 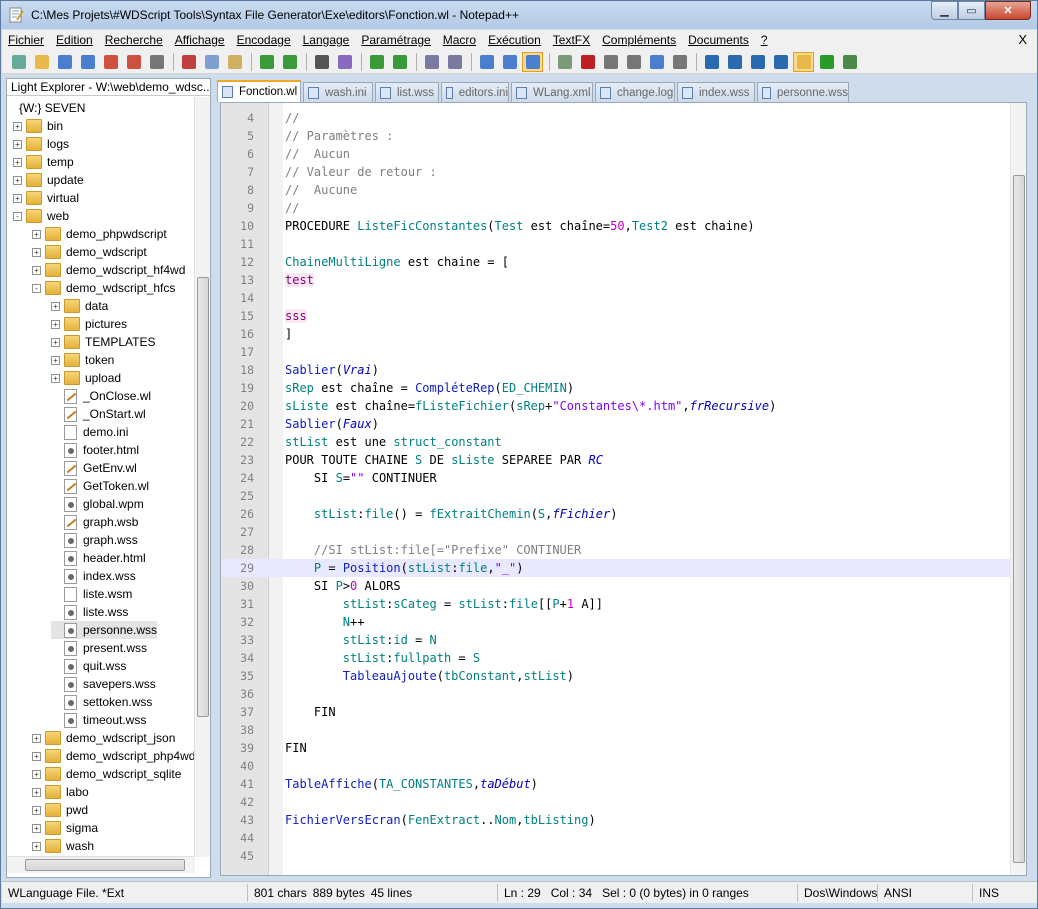 What do you see at coordinates (321, 62) in the screenshot?
I see `find-button` at bounding box center [321, 62].